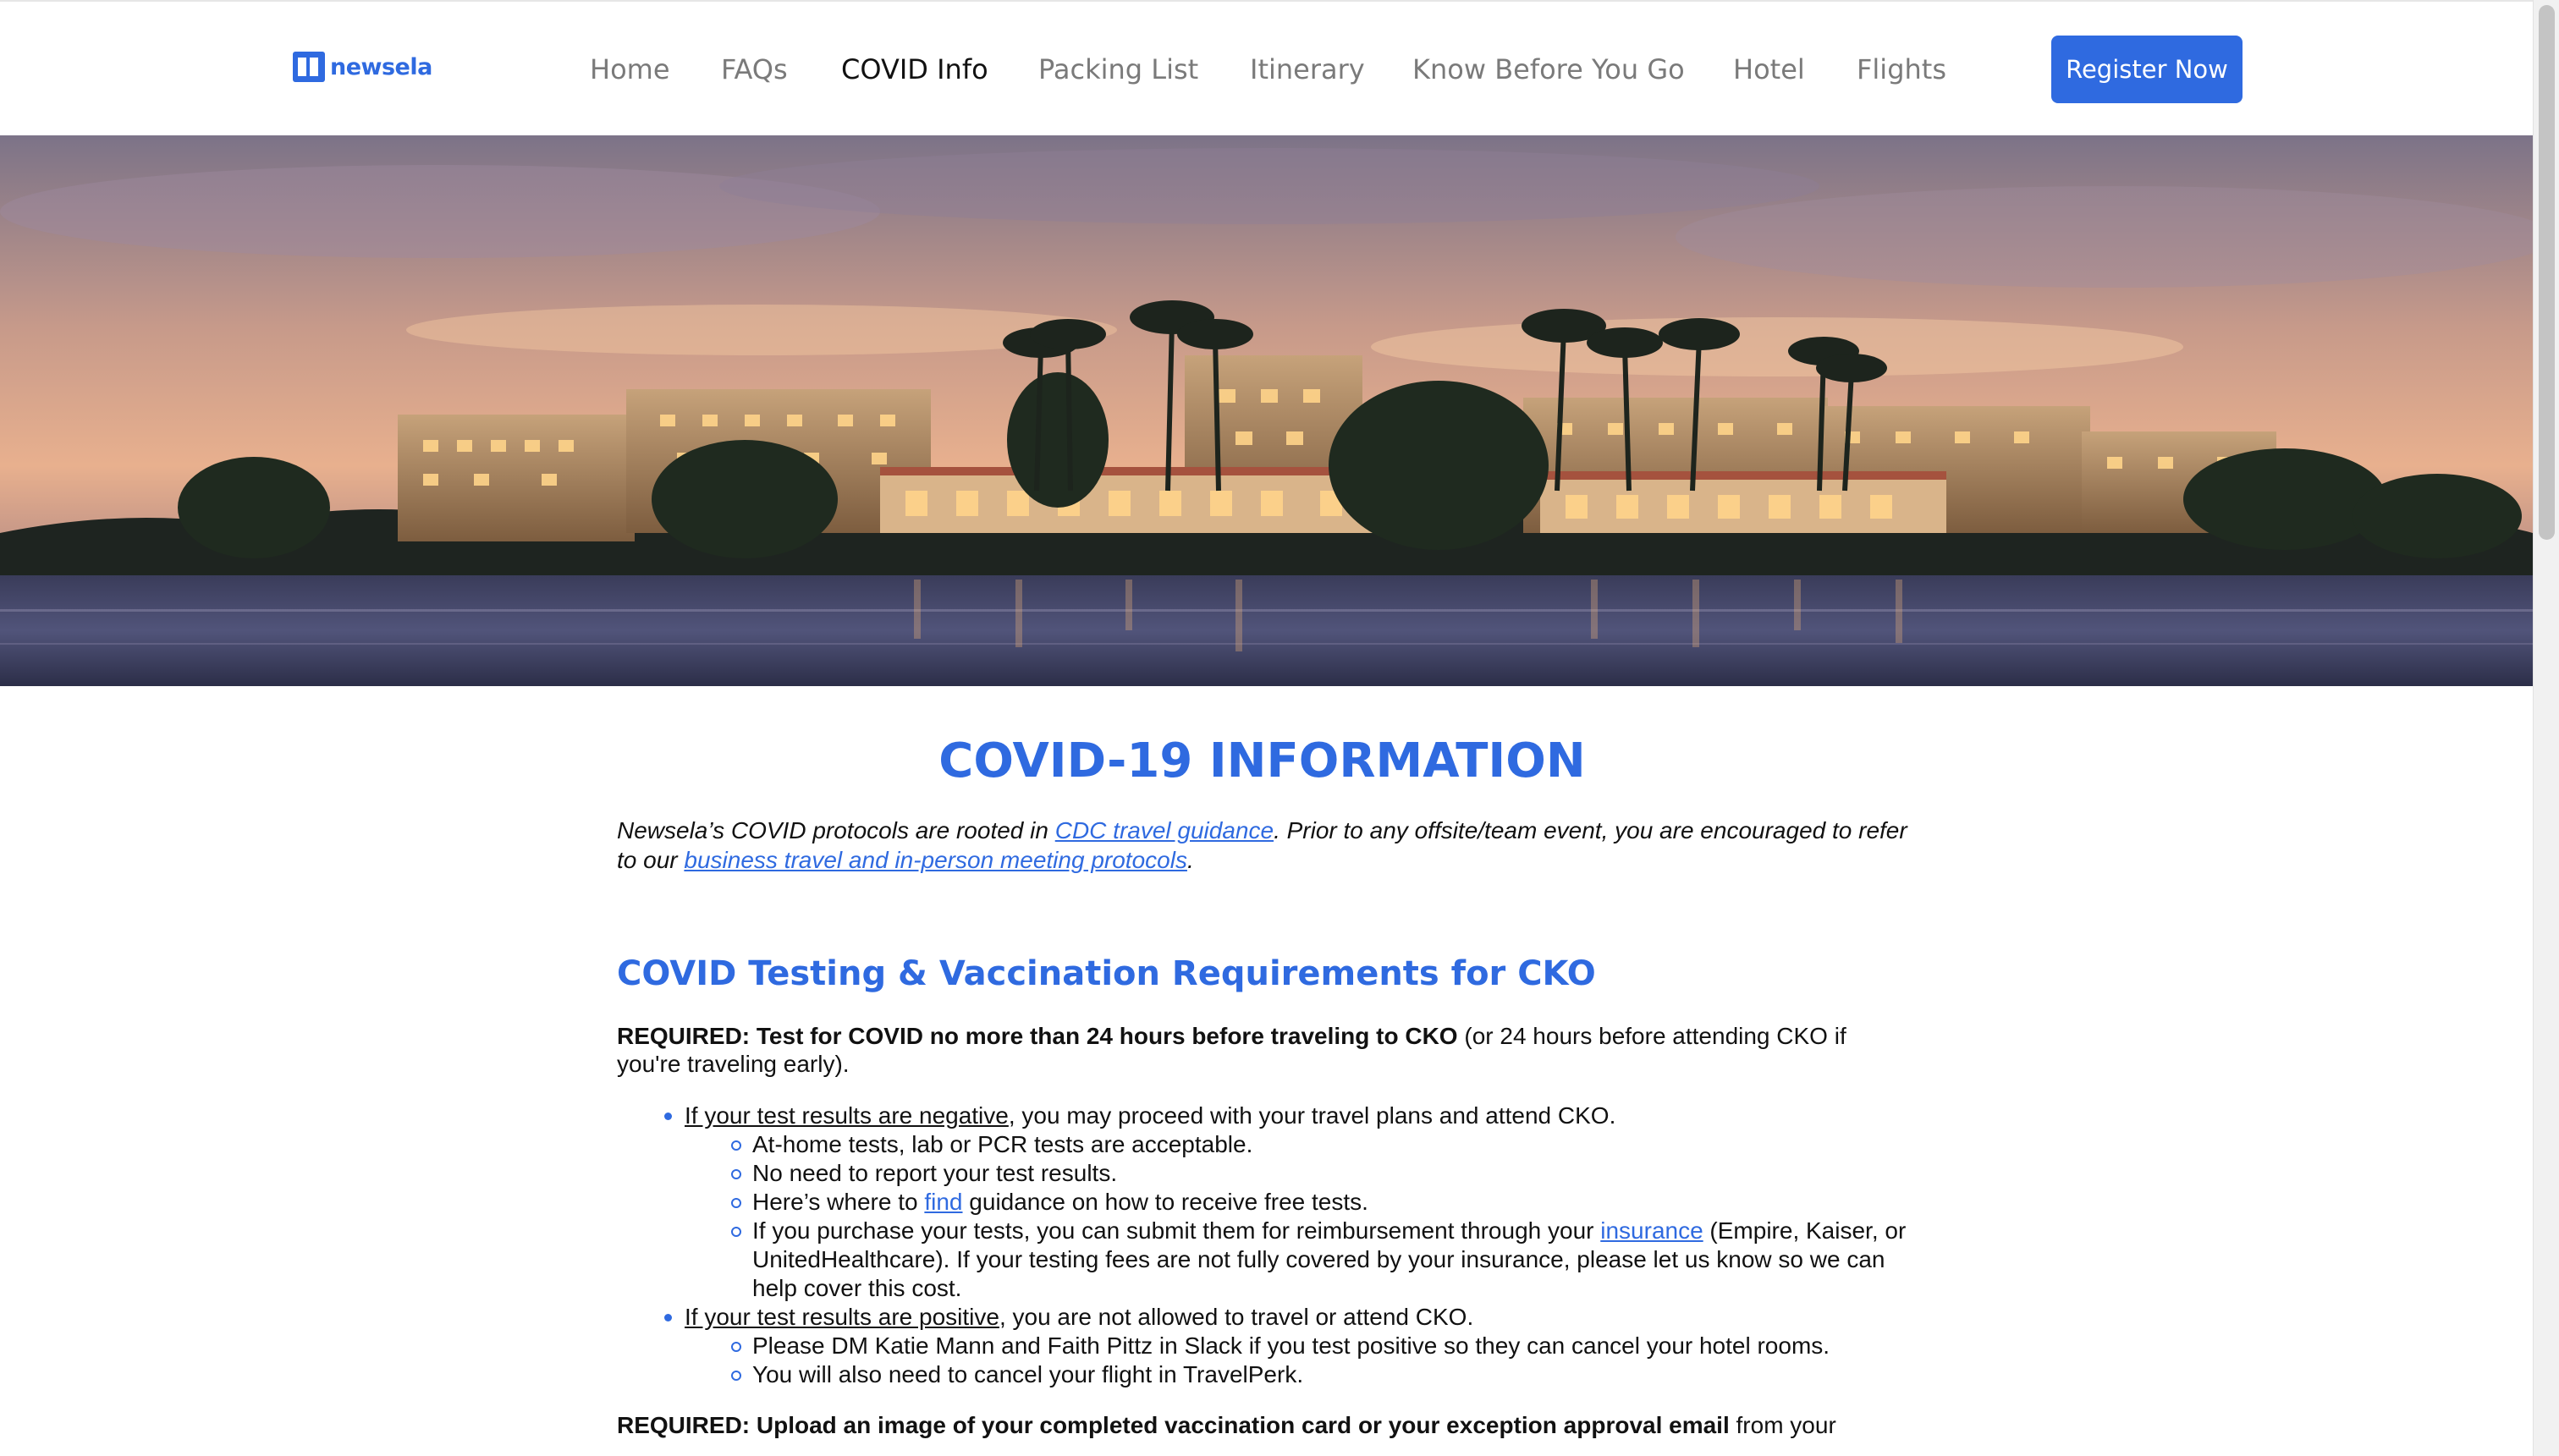 Image resolution: width=2559 pixels, height=1456 pixels. I want to click on positive-lead: If your test results are positive, so click(842, 1317).